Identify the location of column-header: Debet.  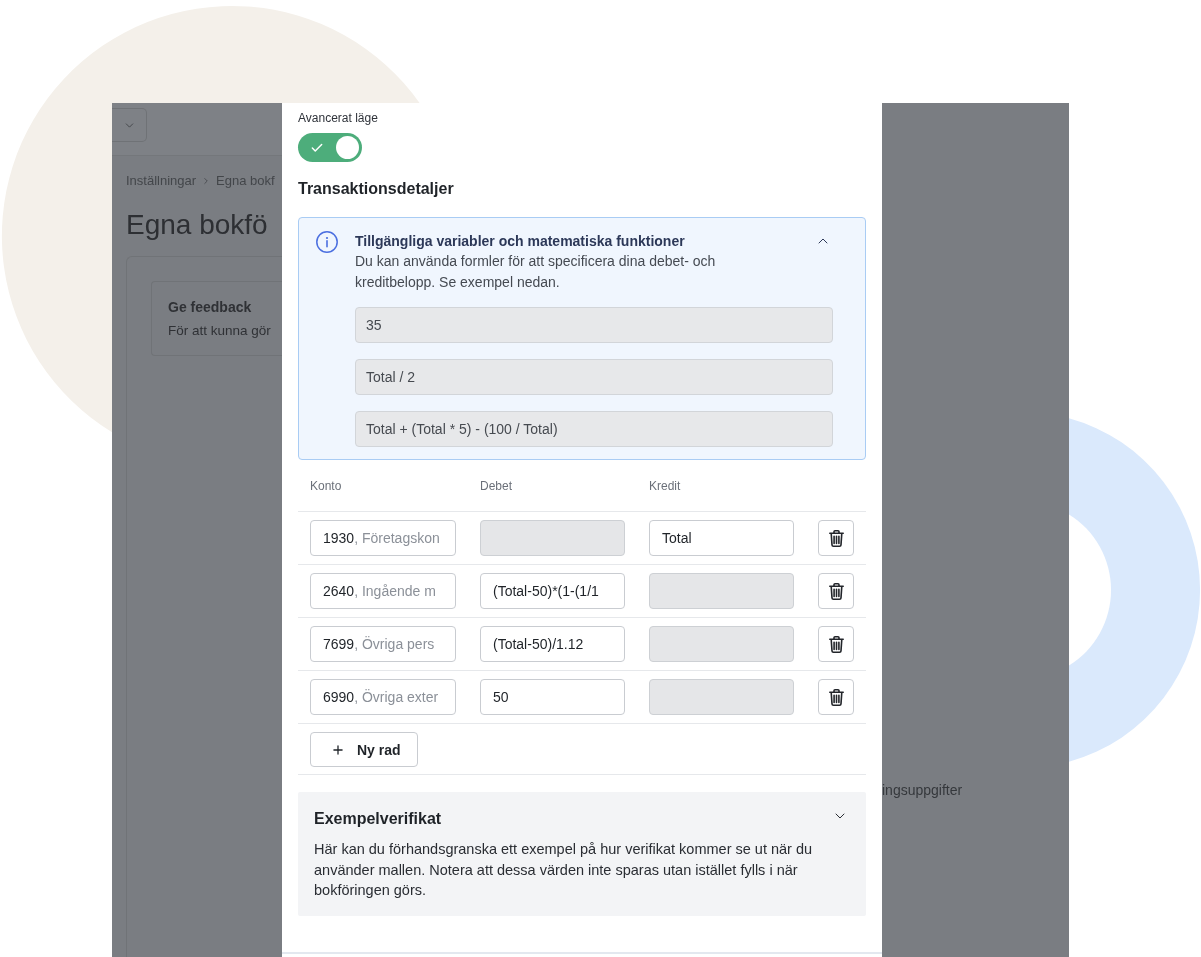
(496, 485).